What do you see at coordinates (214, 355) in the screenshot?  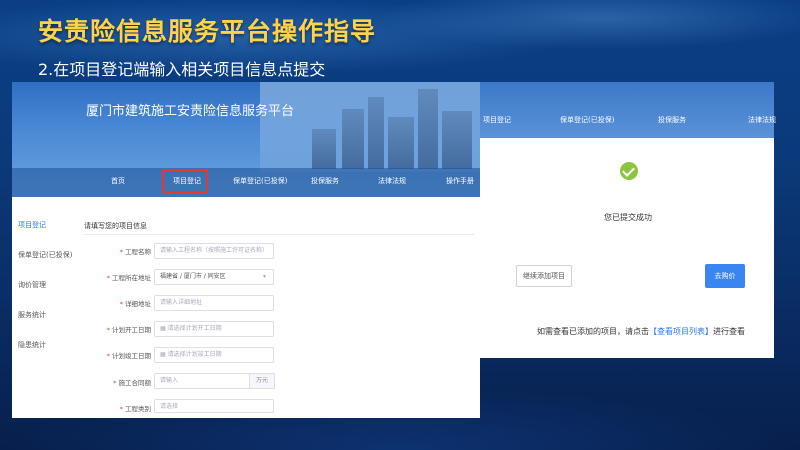 I see `planned-end-date-picker: ▦ 请选择计划竣工日期` at bounding box center [214, 355].